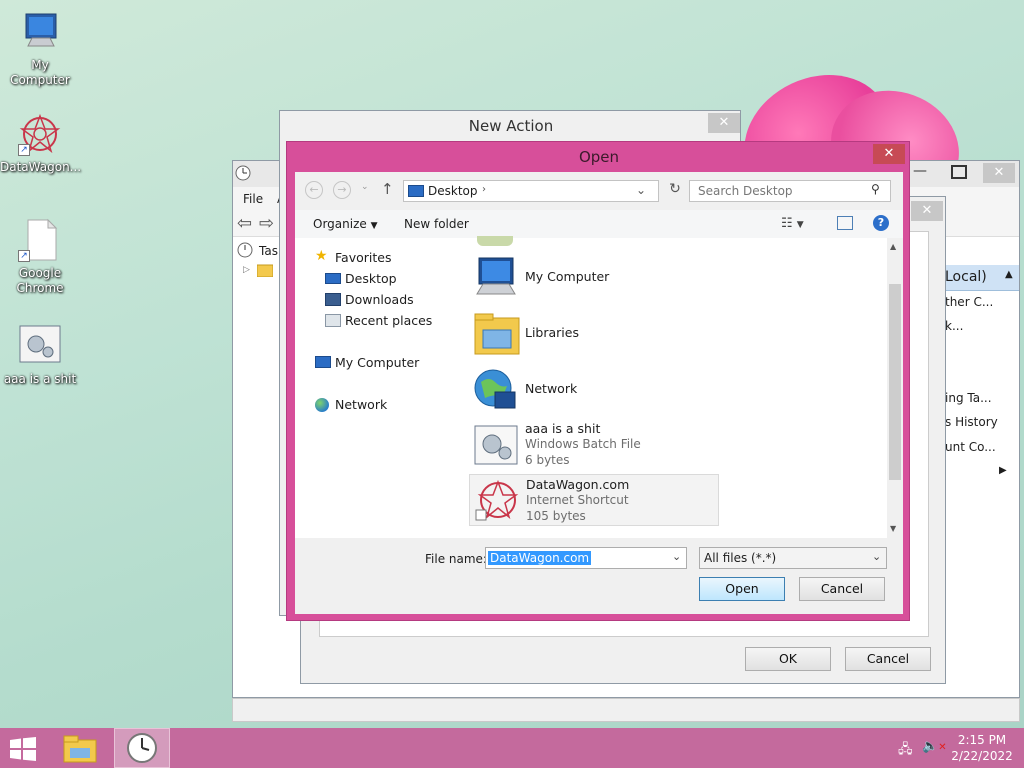  Describe the element at coordinates (547, 460) in the screenshot. I see `file-item-size: 6 bytes` at that location.